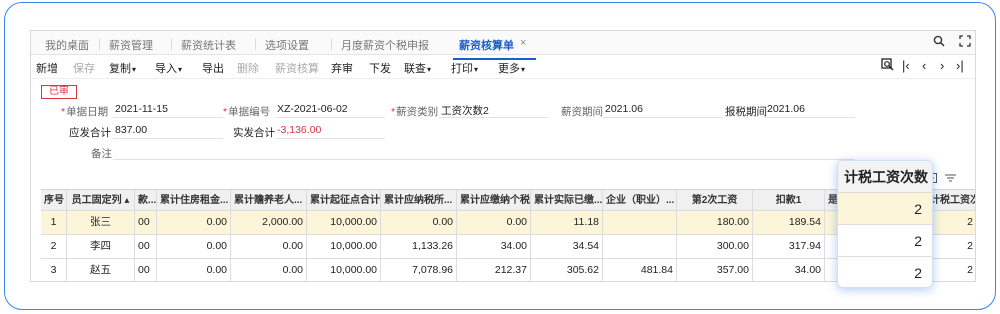 The image size is (1000, 314). Describe the element at coordinates (950, 179) in the screenshot. I see `filter-icon` at that location.